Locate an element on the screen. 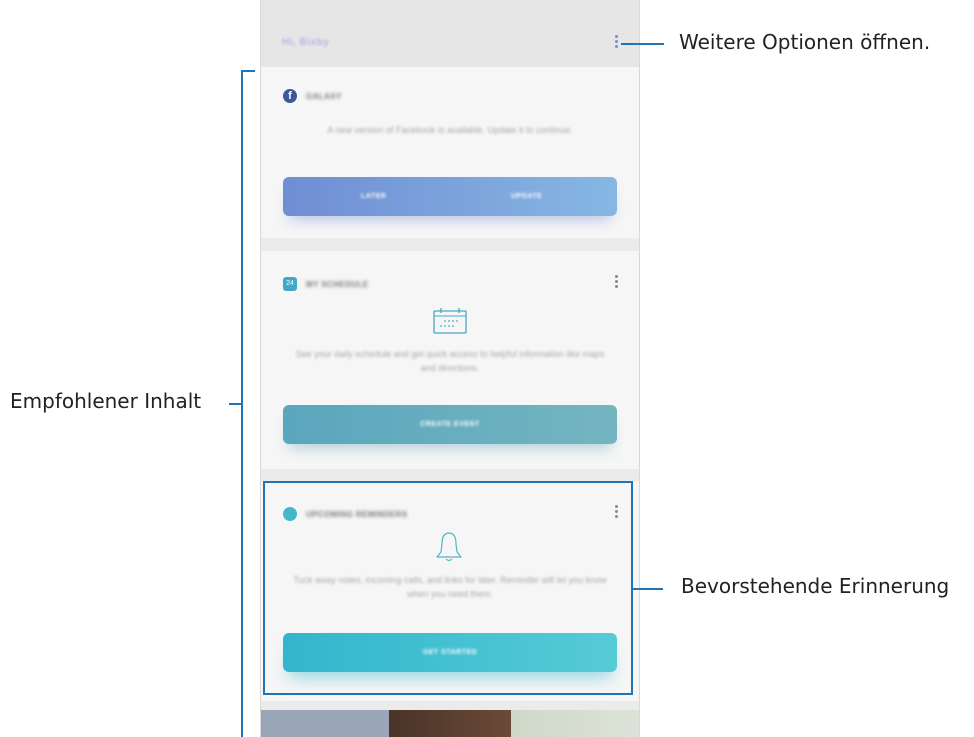 The height and width of the screenshot is (737, 974). facebook-icon: f is located at coordinates (290, 96).